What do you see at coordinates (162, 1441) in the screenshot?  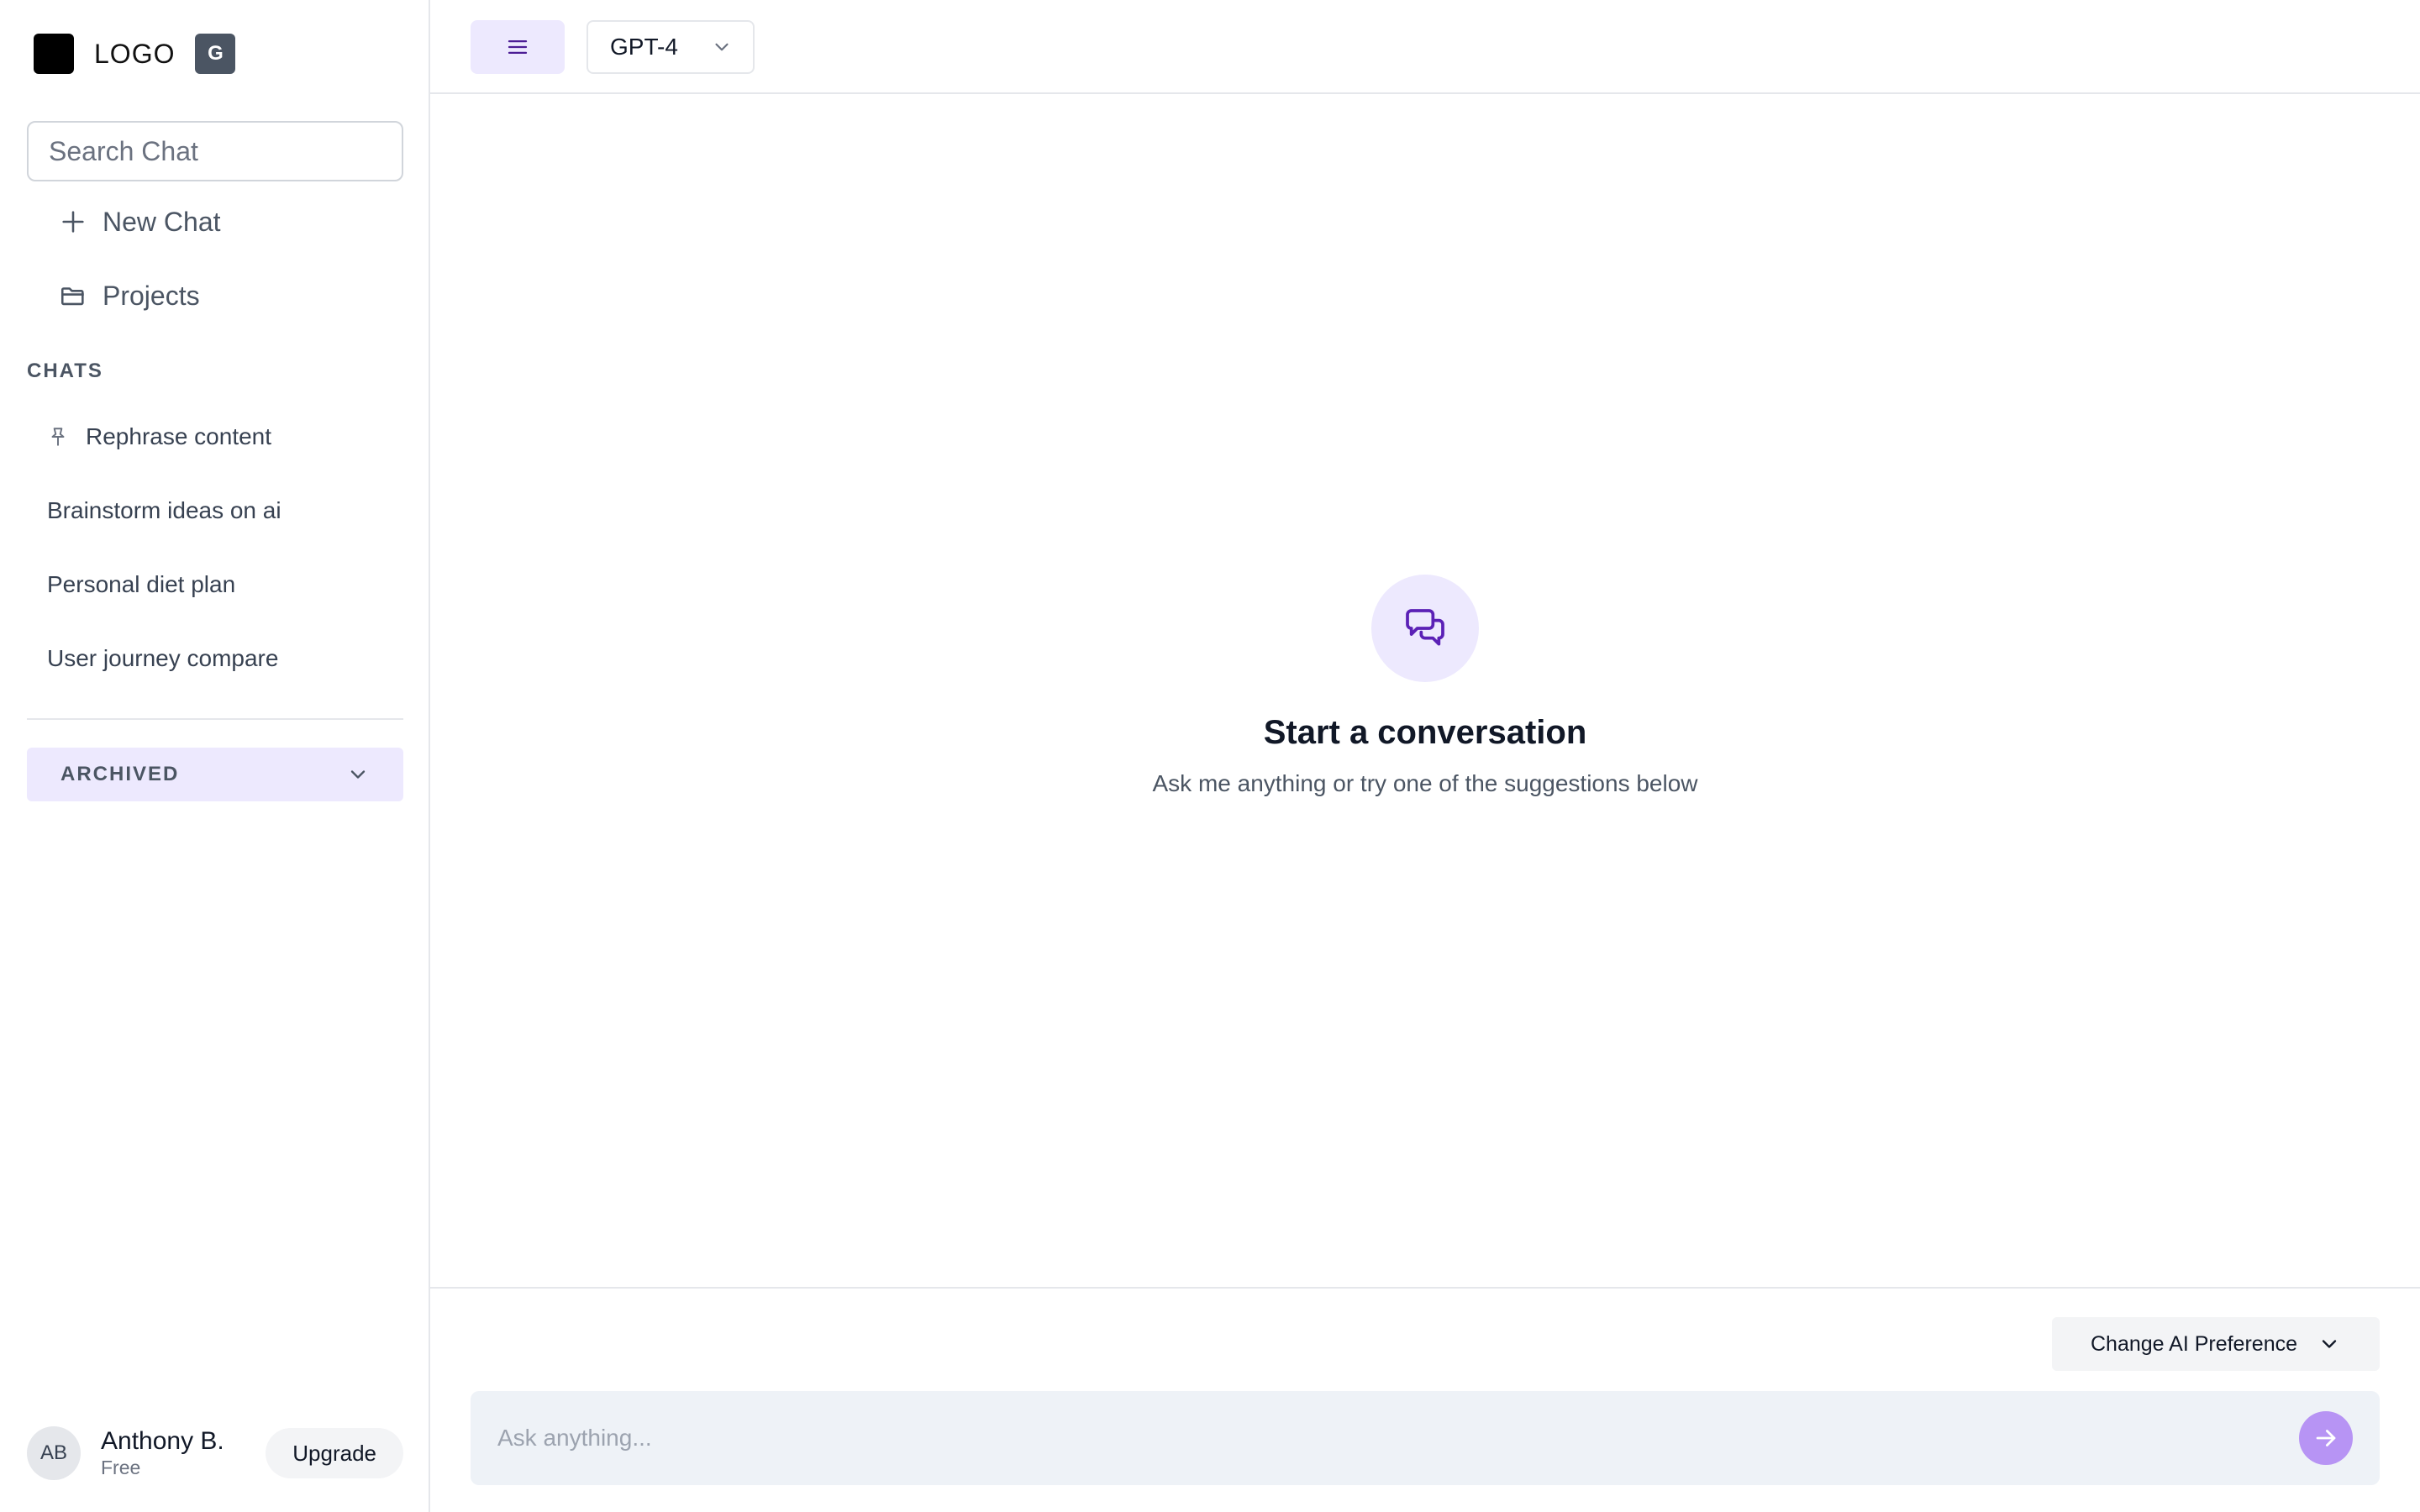 I see `user-name: Anthony B.` at bounding box center [162, 1441].